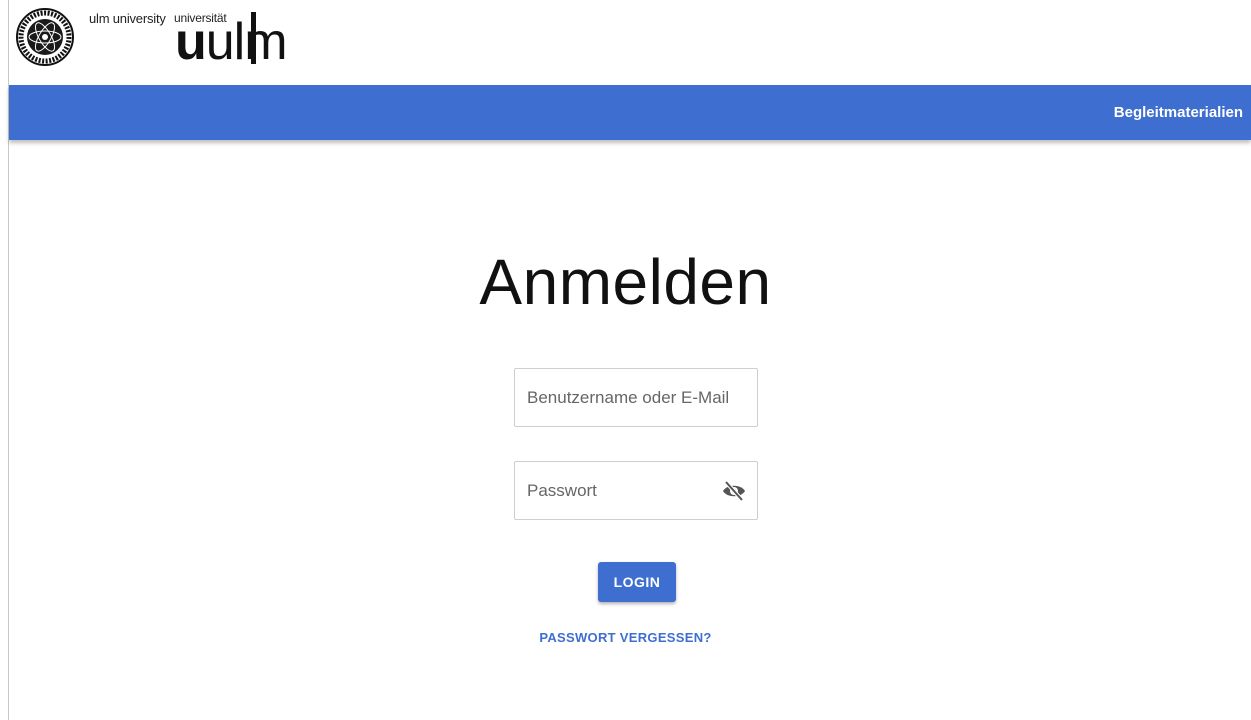 This screenshot has width=1251, height=720. What do you see at coordinates (191, 42) in the screenshot?
I see `logo-bold-u: u` at bounding box center [191, 42].